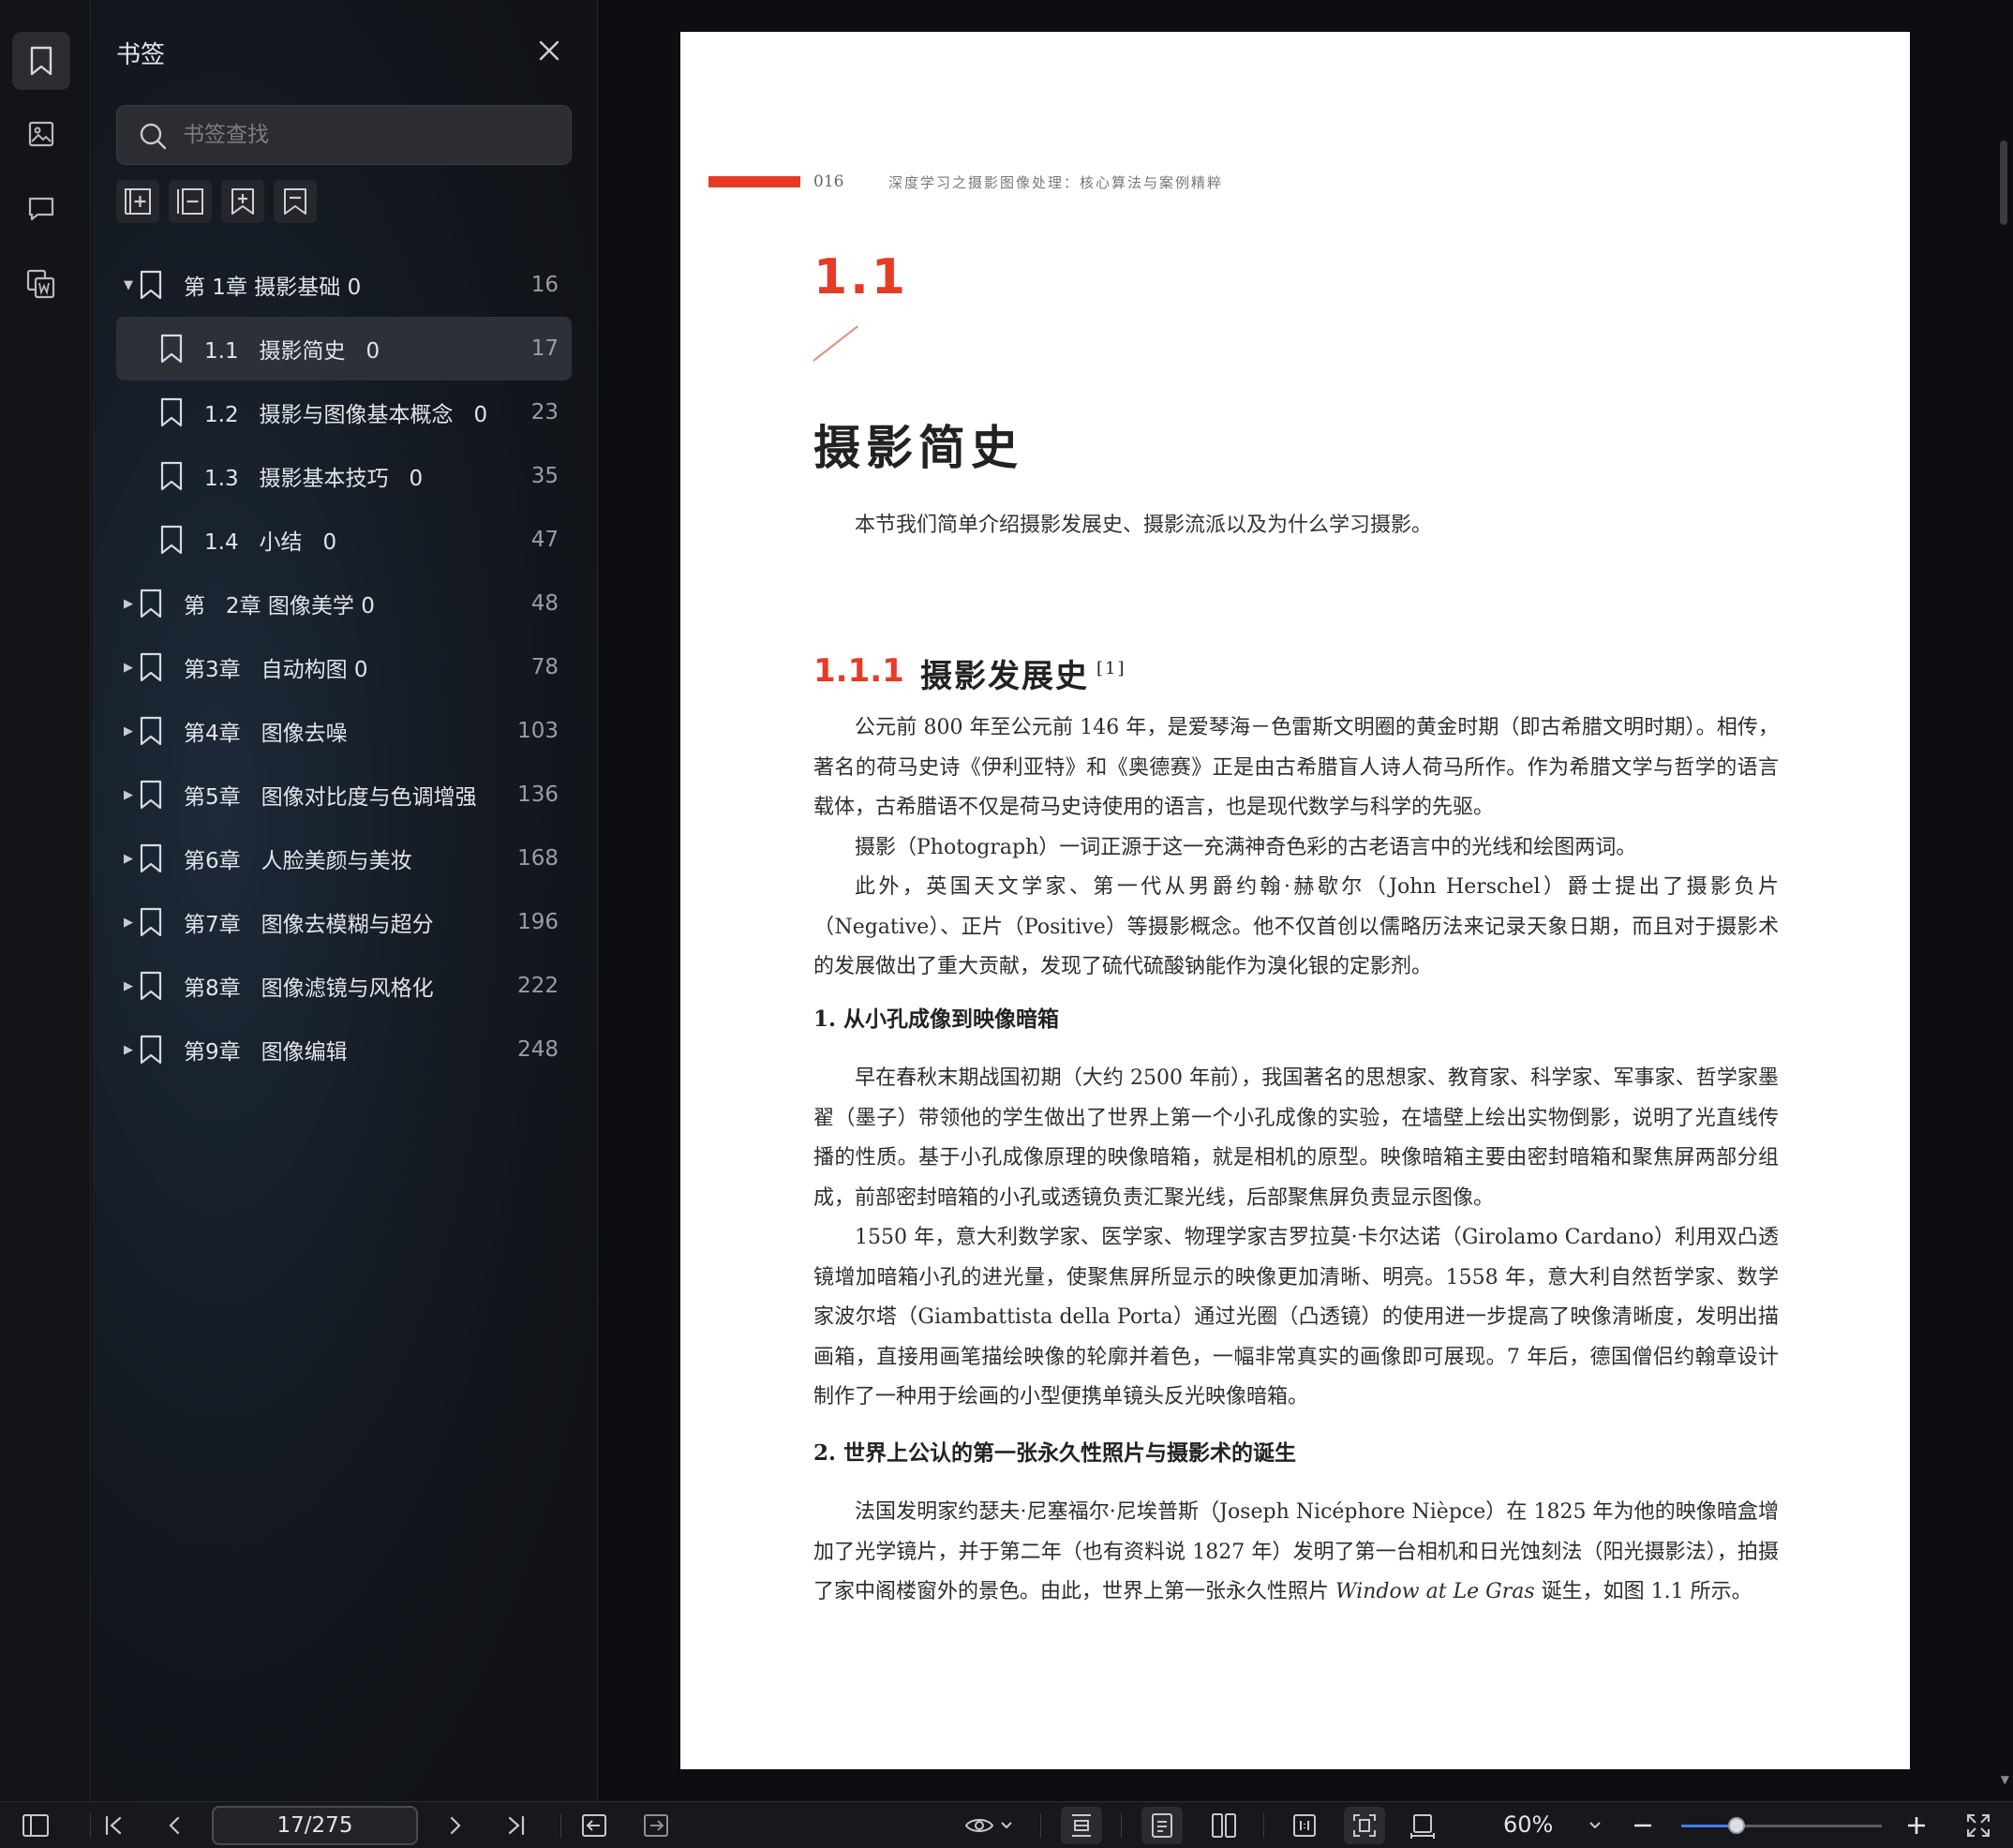 This screenshot has width=2013, height=1848. I want to click on bookmark-label: 1.4 小结 0, so click(270, 542).